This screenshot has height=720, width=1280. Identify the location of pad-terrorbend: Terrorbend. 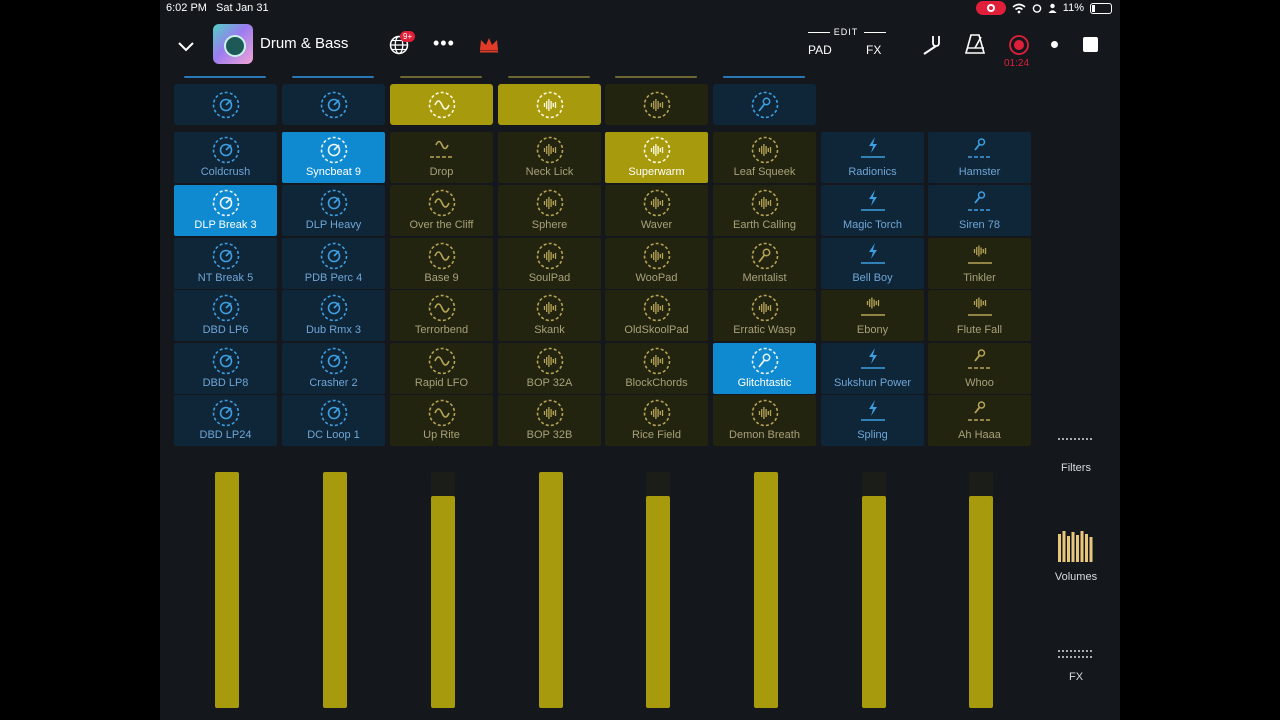
(441, 315).